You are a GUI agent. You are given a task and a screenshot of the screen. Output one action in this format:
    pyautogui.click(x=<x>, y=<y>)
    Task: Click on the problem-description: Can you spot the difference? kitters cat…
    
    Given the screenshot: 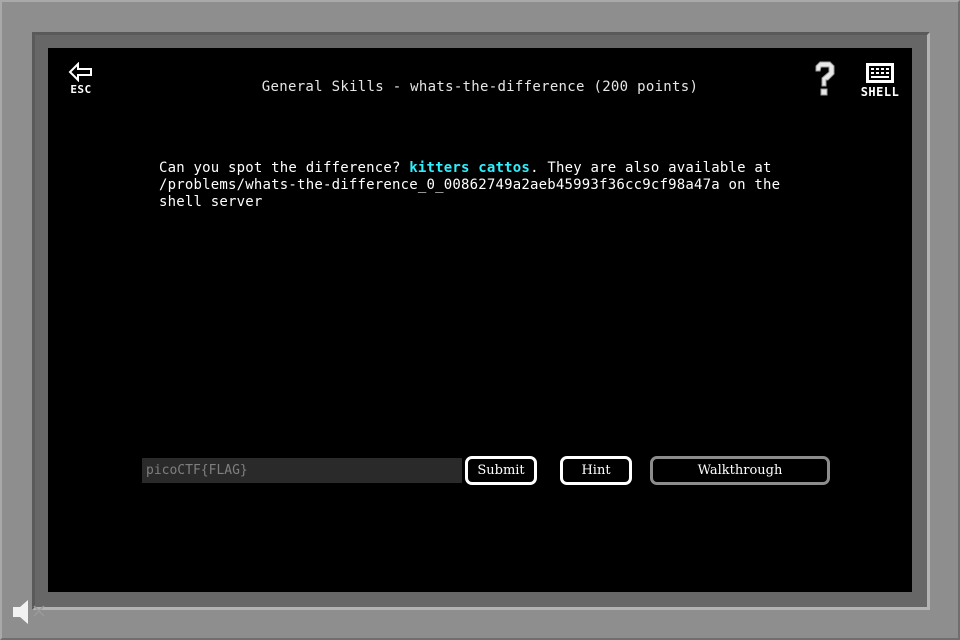 What is the action you would take?
    pyautogui.click(x=479, y=185)
    